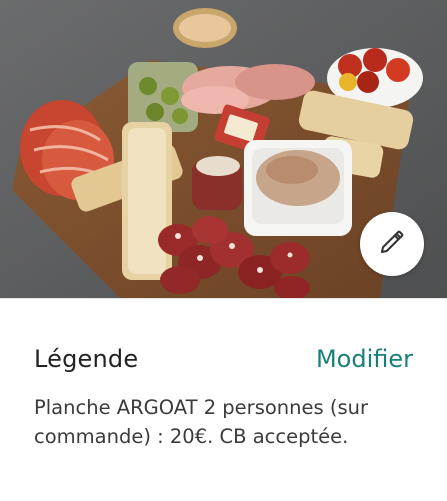  Describe the element at coordinates (364, 359) in the screenshot. I see `modify-caption-button: Modifier` at that location.